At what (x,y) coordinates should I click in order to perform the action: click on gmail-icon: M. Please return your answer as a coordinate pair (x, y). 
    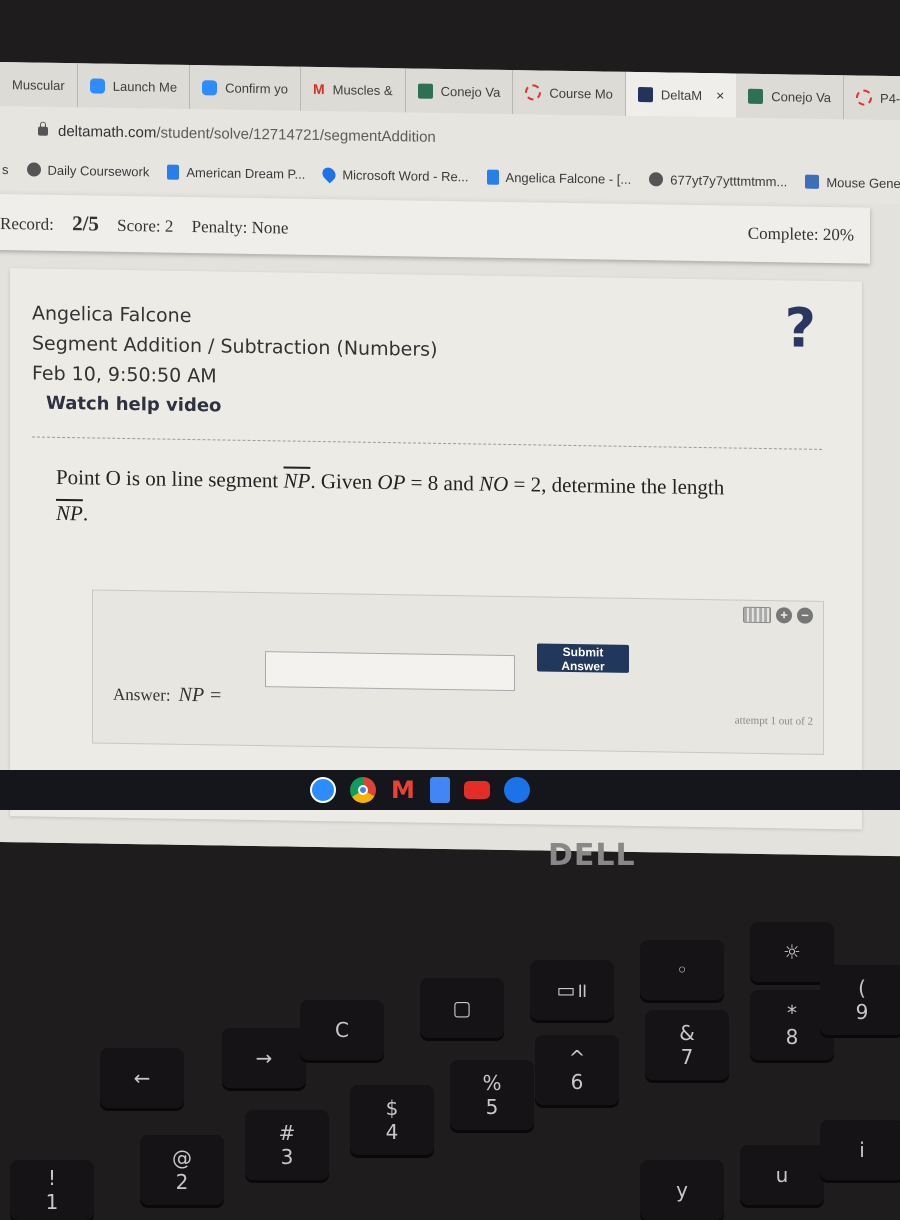
    Looking at the image, I should click on (318, 89).